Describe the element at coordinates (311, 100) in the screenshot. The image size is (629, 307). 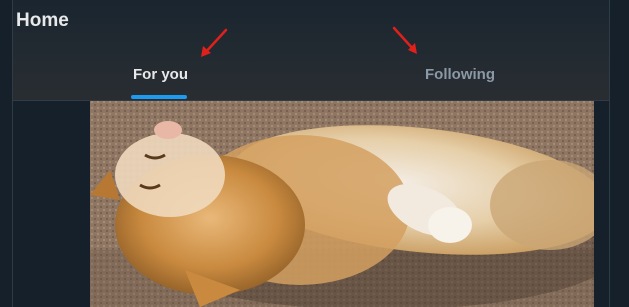
I see `header-divider` at that location.